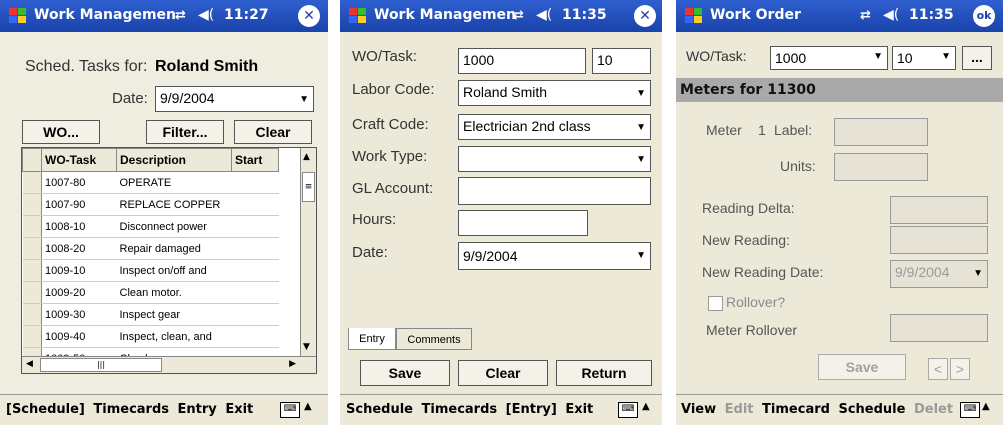 This screenshot has width=1003, height=425. I want to click on task-dropdown: 10 ▼, so click(924, 58).